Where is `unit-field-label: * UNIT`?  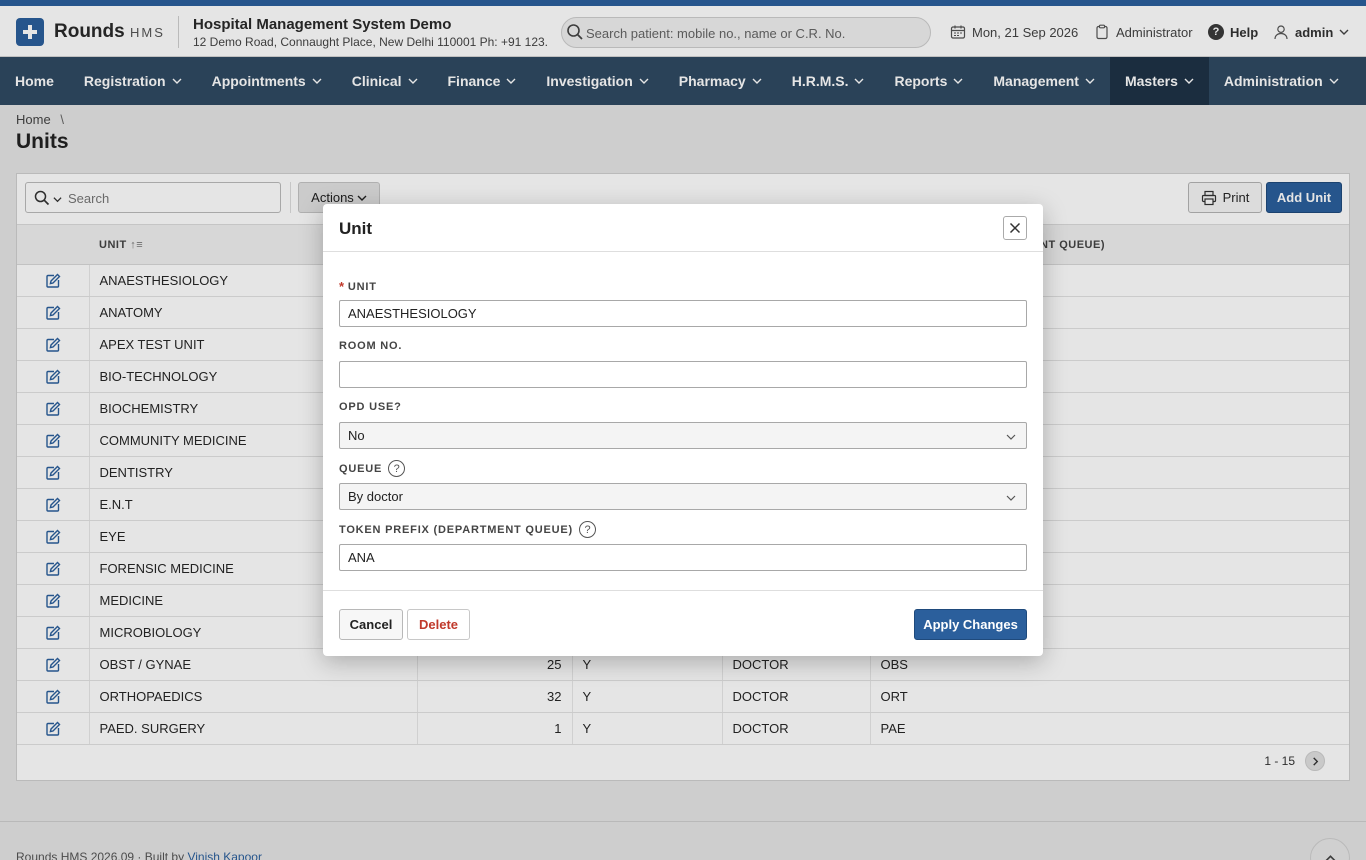
unit-field-label: * UNIT is located at coordinates (358, 286).